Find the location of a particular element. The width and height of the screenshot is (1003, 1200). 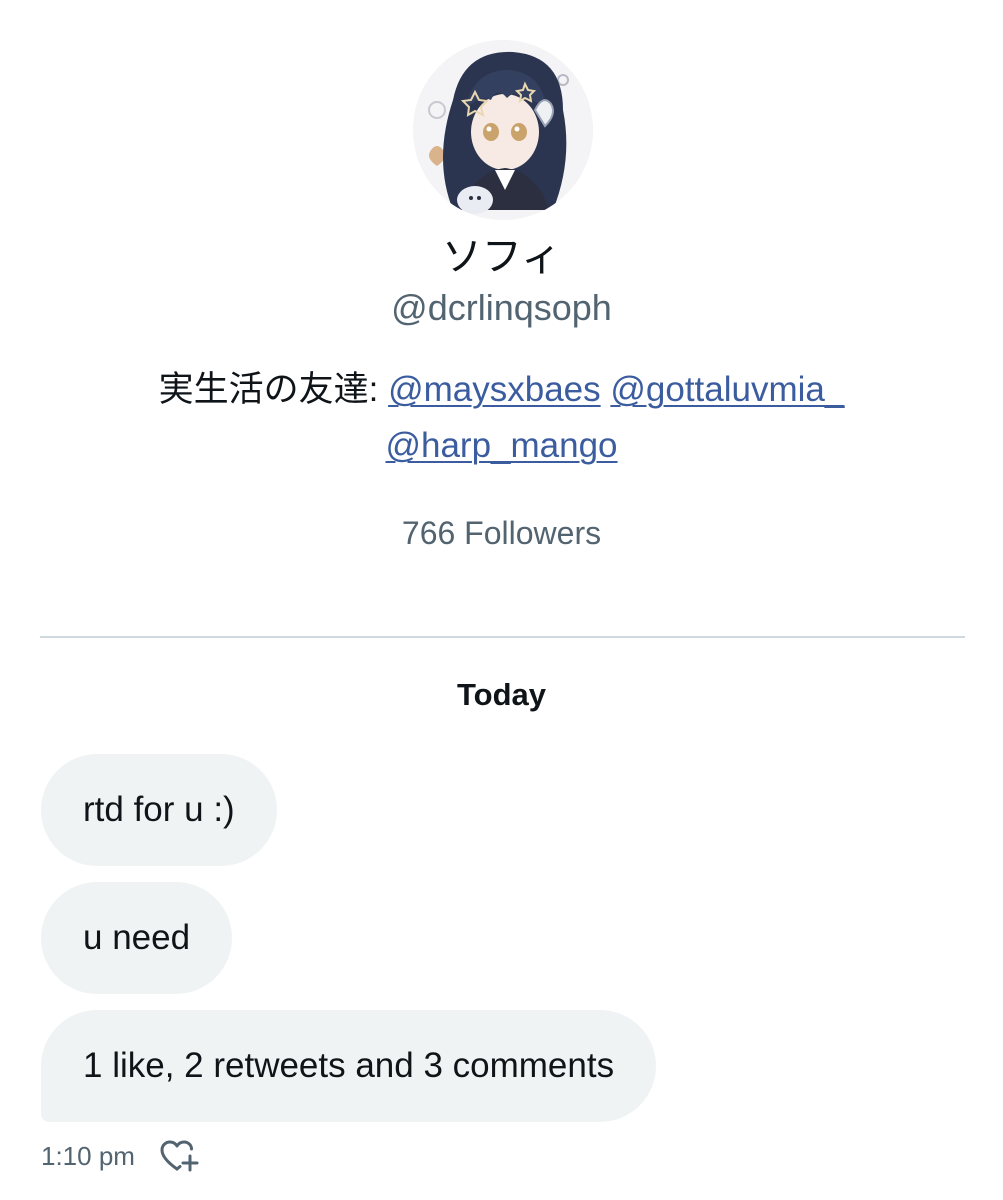

message-bubble: rtd for u :) is located at coordinates (159, 810).